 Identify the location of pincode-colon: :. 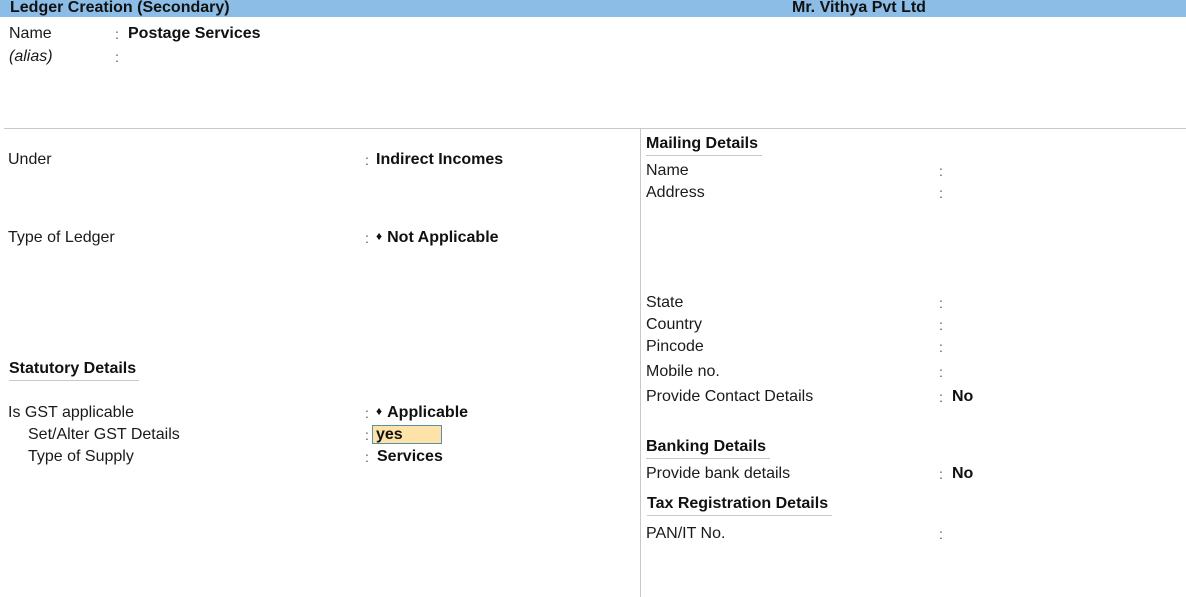
(941, 347).